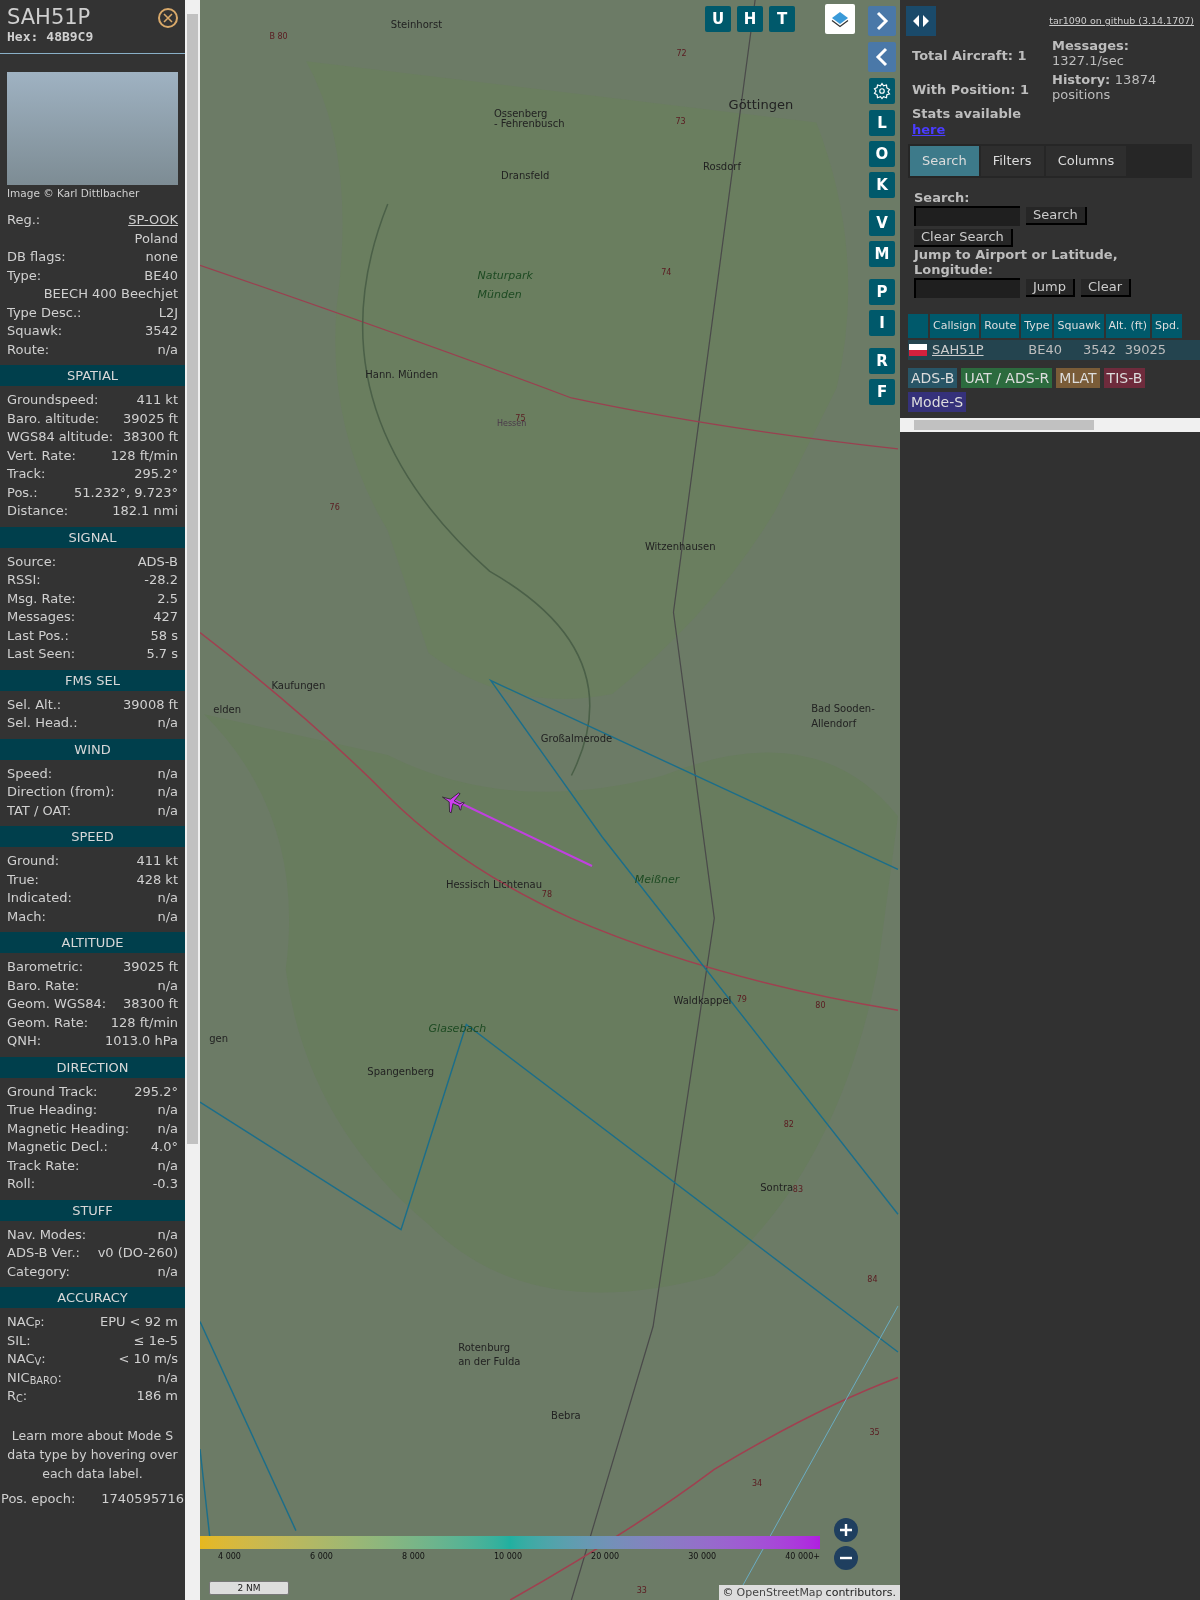  What do you see at coordinates (882, 254) in the screenshot?
I see `map-toggle-button: M` at bounding box center [882, 254].